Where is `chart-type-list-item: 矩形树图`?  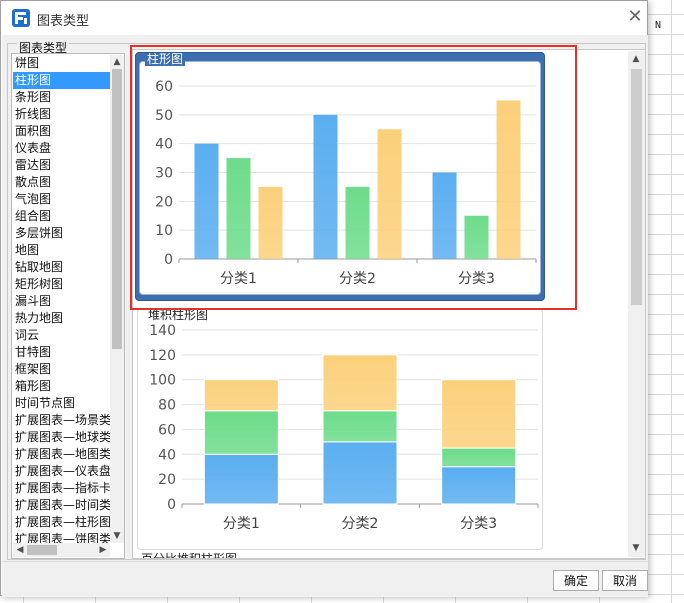
chart-type-list-item: 矩形树图 is located at coordinates (61, 284).